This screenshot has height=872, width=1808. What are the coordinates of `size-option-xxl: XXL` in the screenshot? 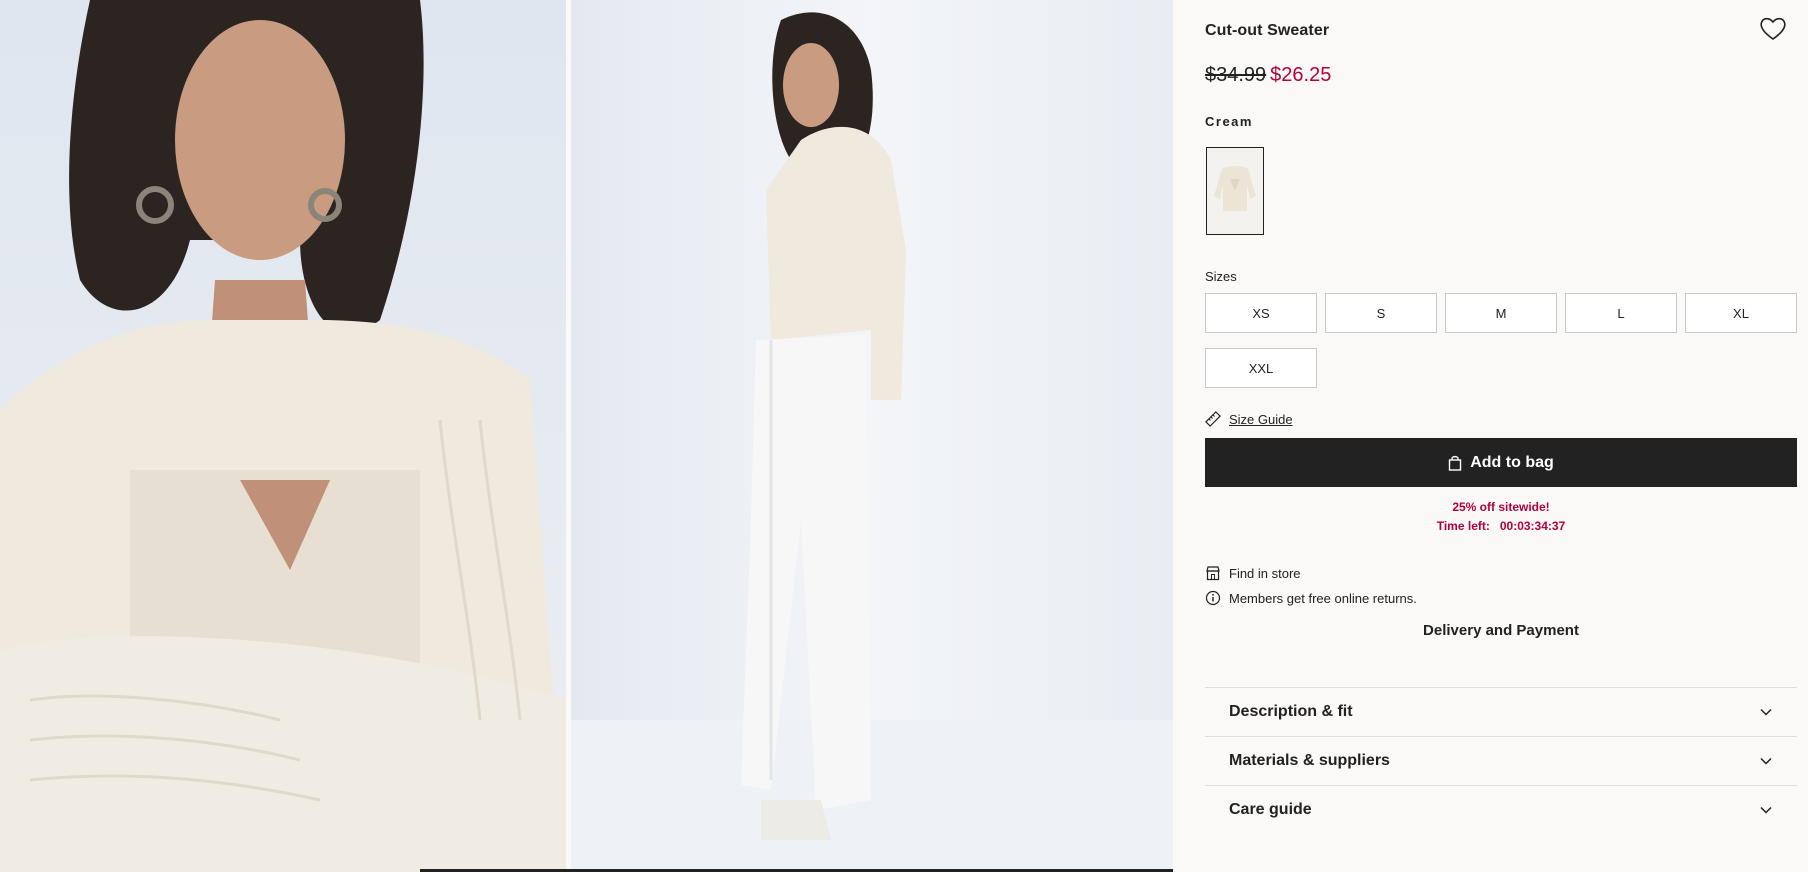 It's located at (1261, 368).